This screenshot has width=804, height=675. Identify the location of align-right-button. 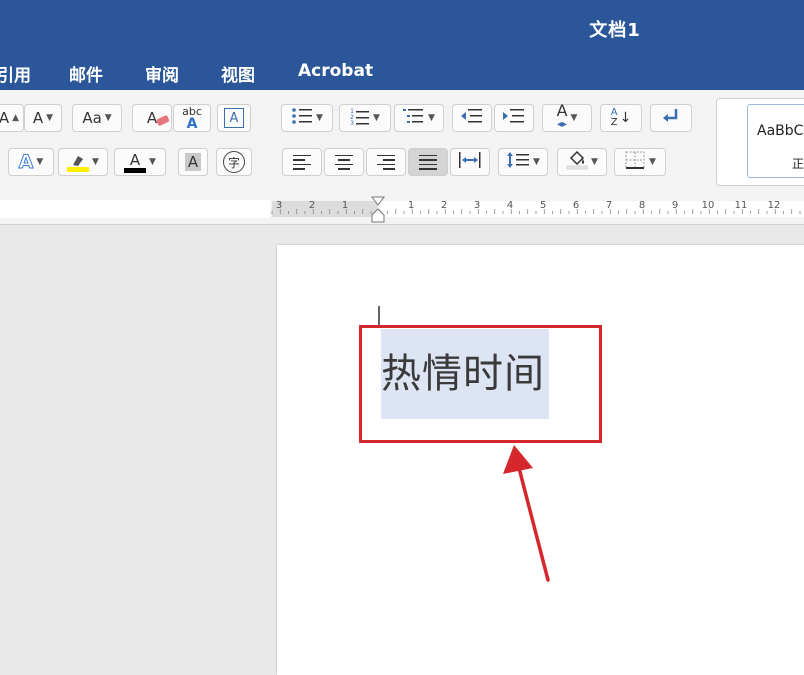
(386, 162).